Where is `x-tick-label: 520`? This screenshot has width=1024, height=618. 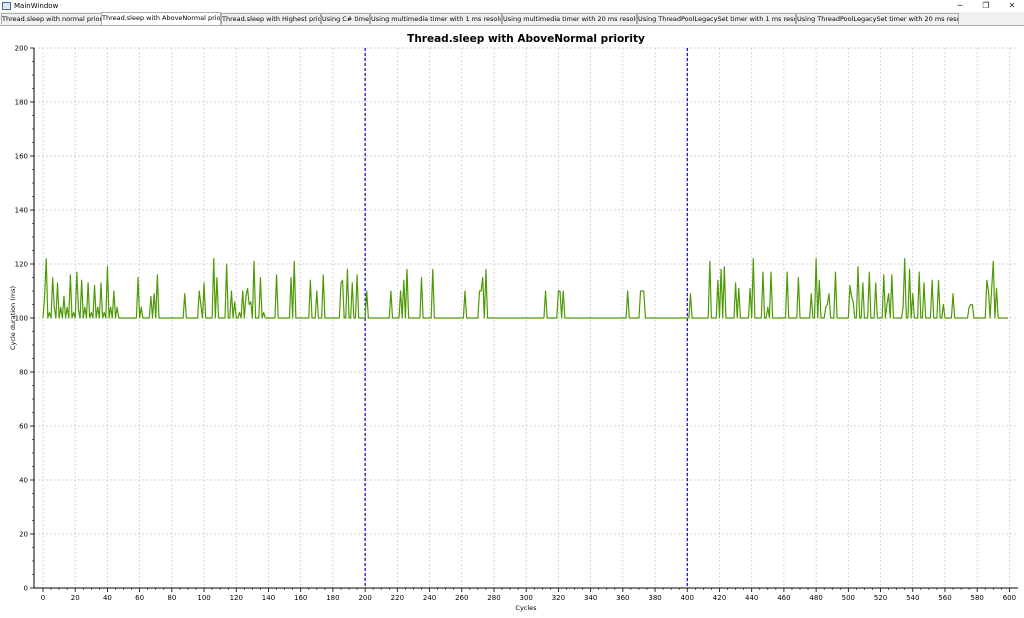
x-tick-label: 520 is located at coordinates (880, 598).